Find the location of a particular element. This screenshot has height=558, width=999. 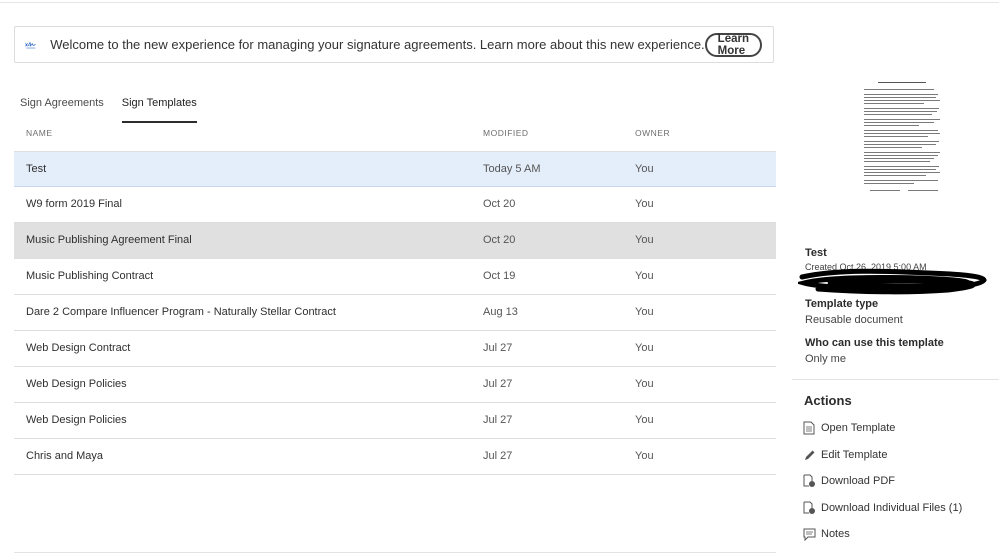

edit-template-action: Edit Template is located at coordinates (844, 455).